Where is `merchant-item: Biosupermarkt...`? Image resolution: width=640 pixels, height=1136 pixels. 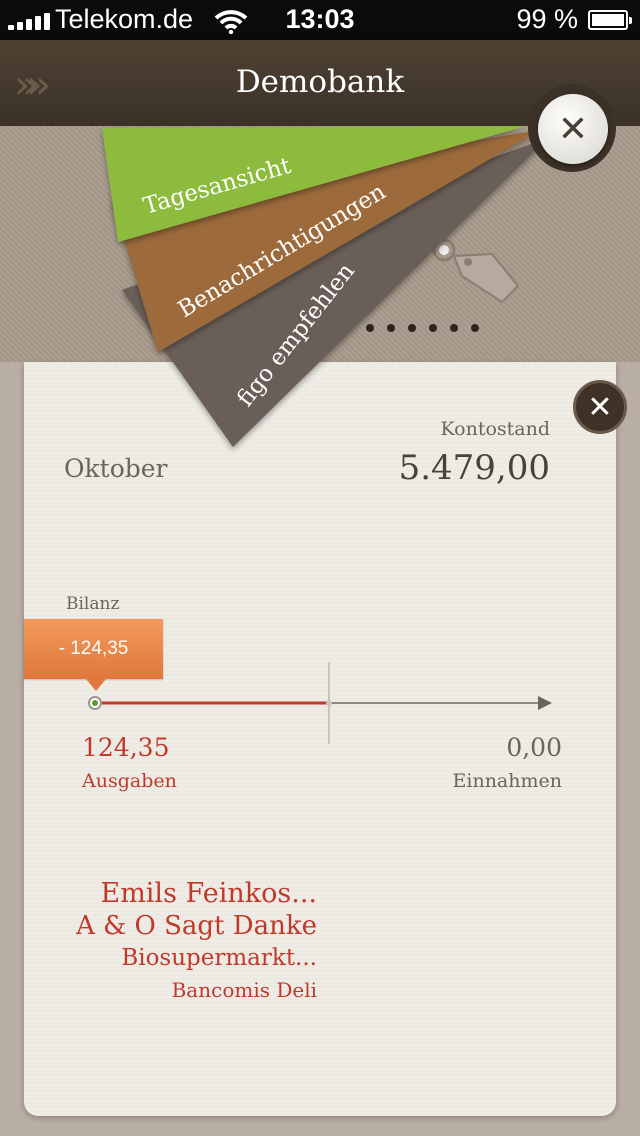 merchant-item: Biosupermarkt... is located at coordinates (158, 958).